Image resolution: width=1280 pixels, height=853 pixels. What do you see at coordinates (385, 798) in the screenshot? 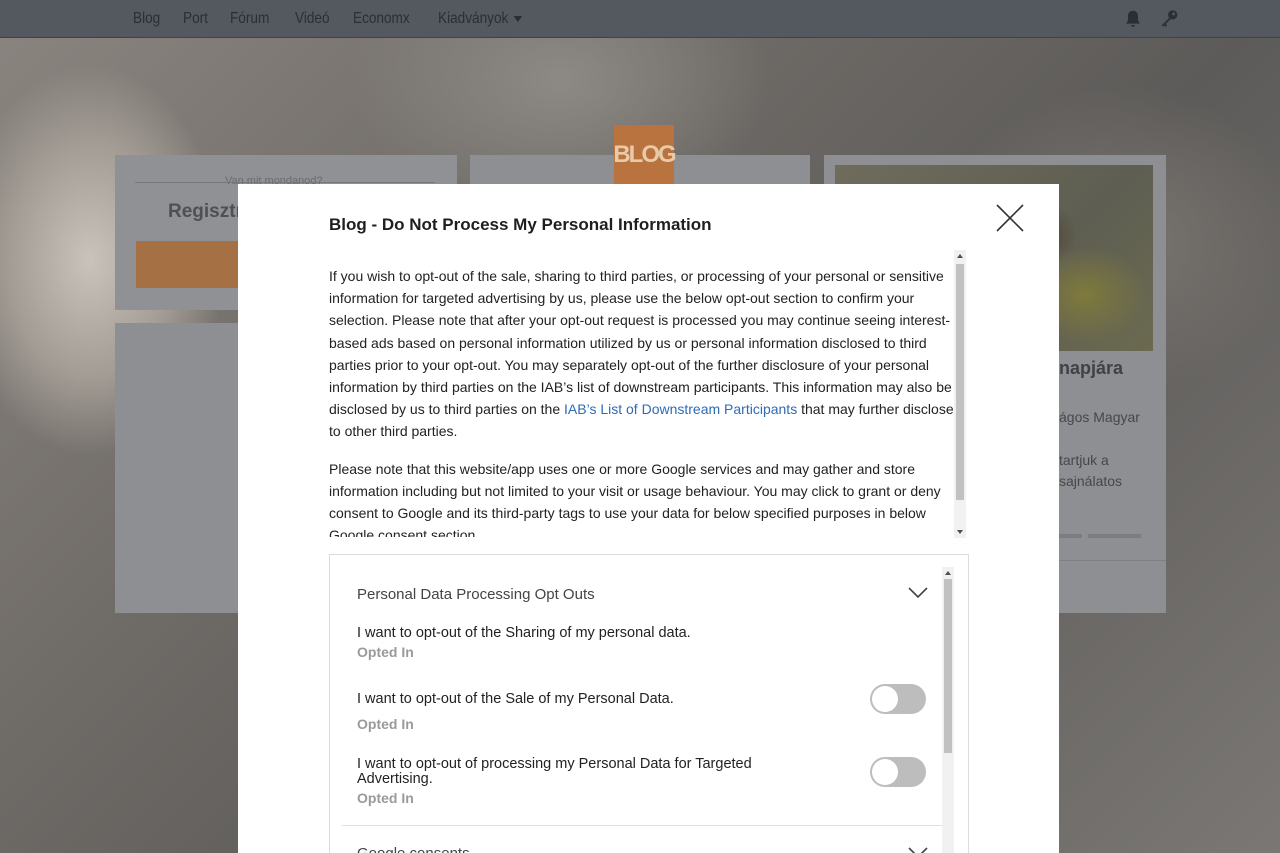
I see `opt-out-targeted-ads-status: Opted In` at bounding box center [385, 798].